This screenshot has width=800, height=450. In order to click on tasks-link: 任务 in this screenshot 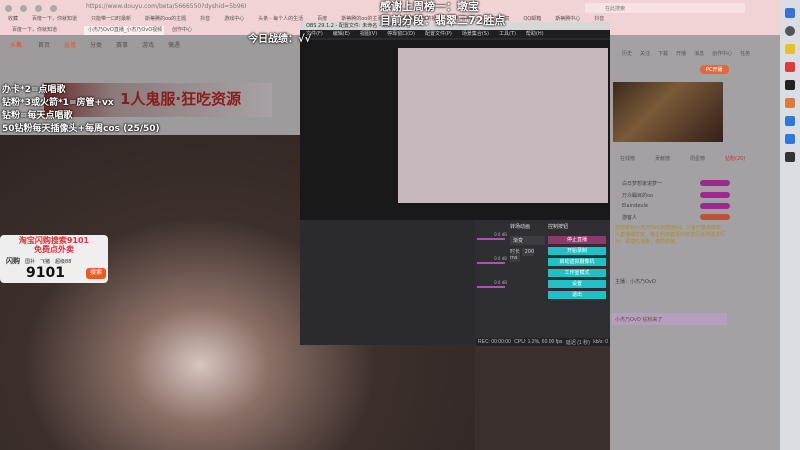, I will do `click(745, 54)`.